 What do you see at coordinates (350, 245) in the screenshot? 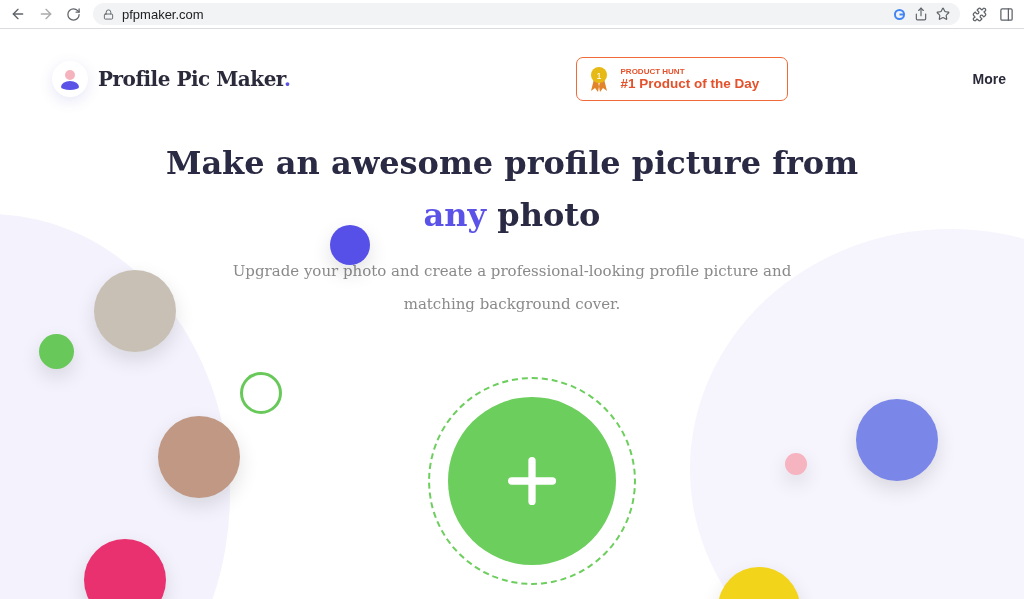
I see `decorative-dot` at bounding box center [350, 245].